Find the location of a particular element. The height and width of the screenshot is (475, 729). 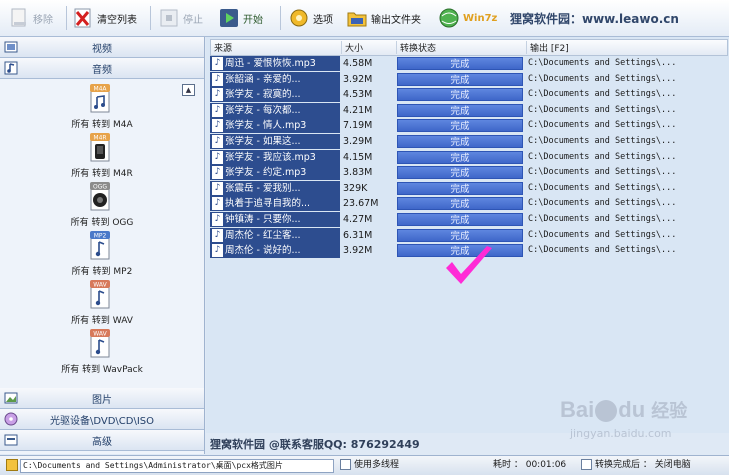

clear-list-button: 清空列表 is located at coordinates (104, 18).